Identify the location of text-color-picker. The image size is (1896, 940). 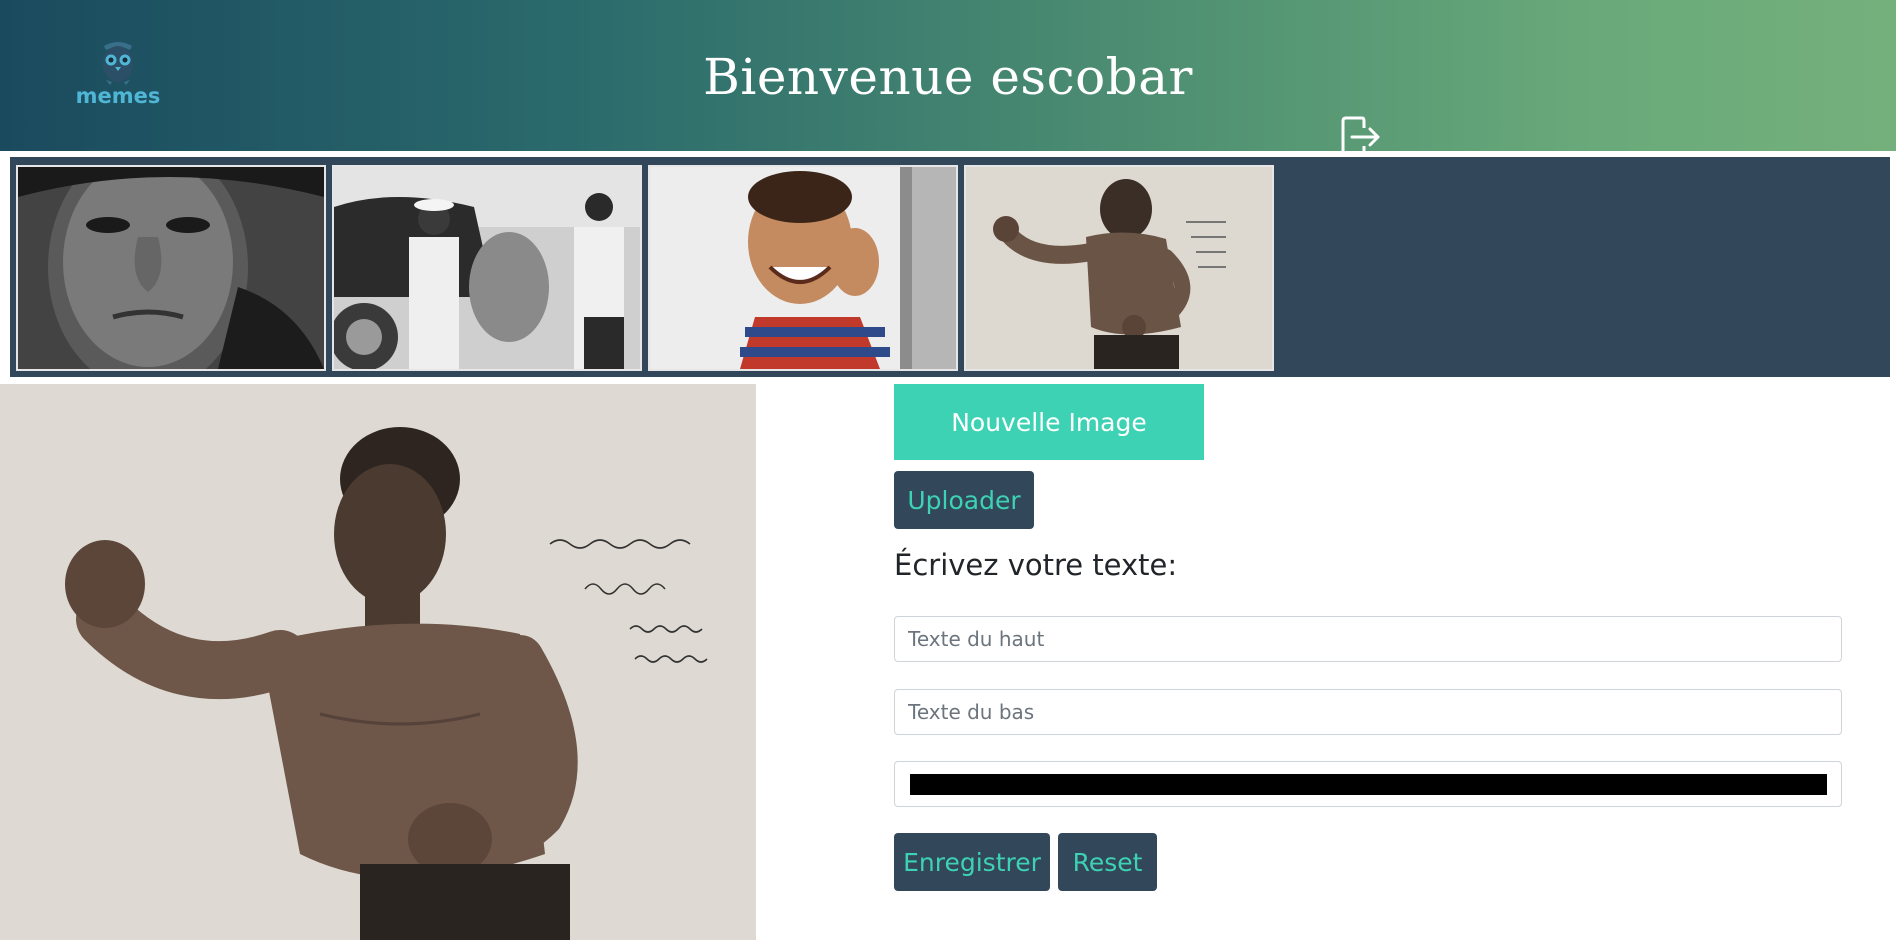
(1368, 784).